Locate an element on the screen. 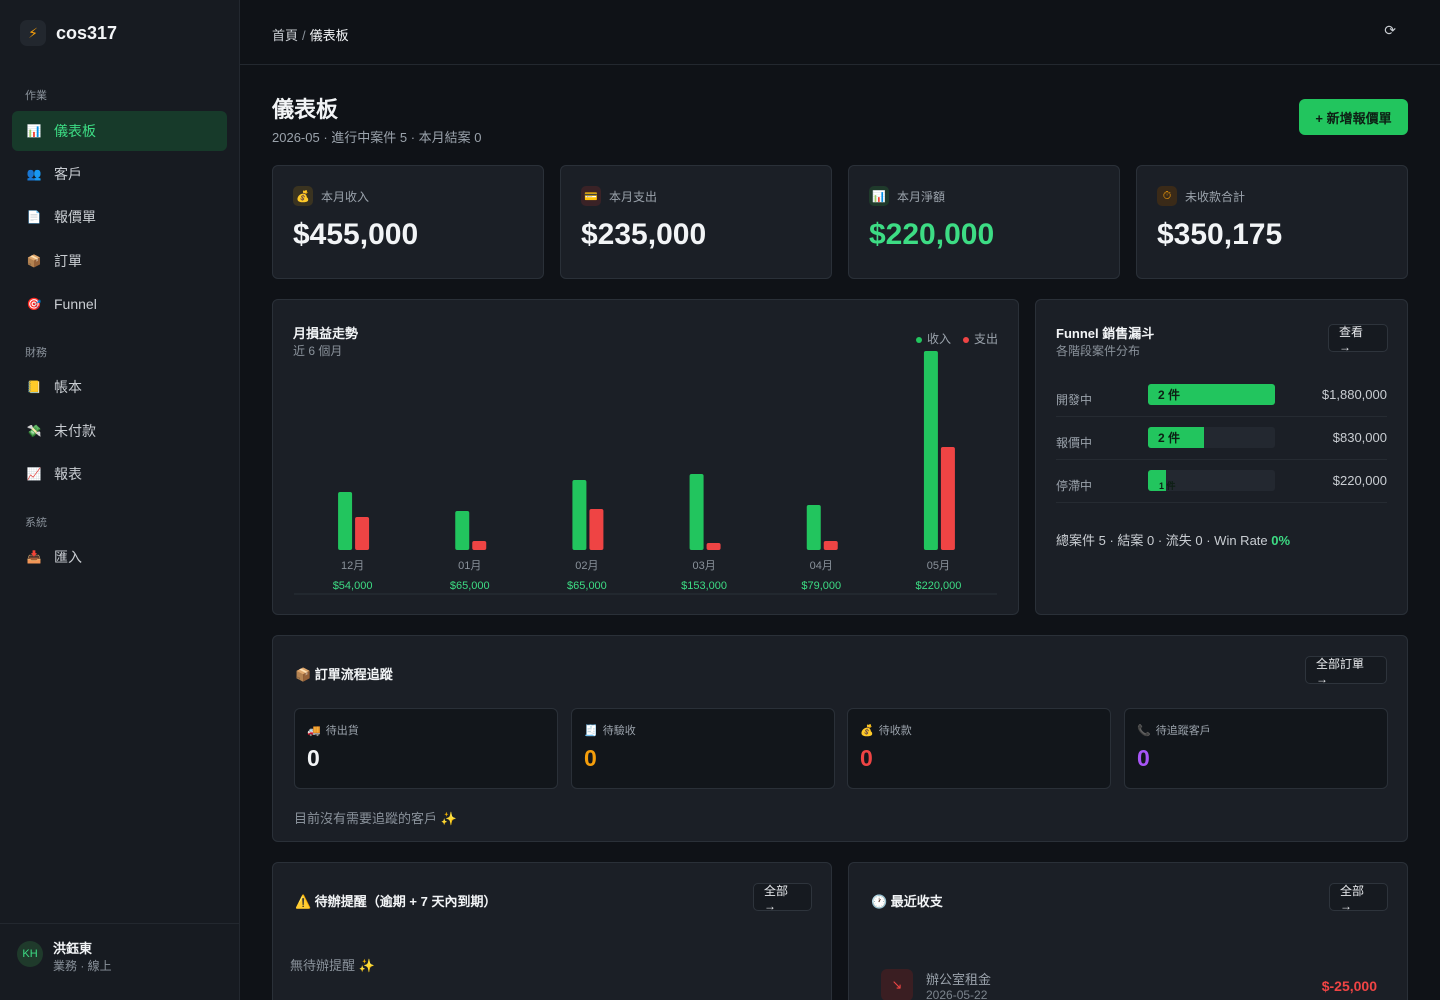 Image resolution: width=1440 pixels, height=1000 pixels. truck-icon: 🚚 is located at coordinates (314, 730).